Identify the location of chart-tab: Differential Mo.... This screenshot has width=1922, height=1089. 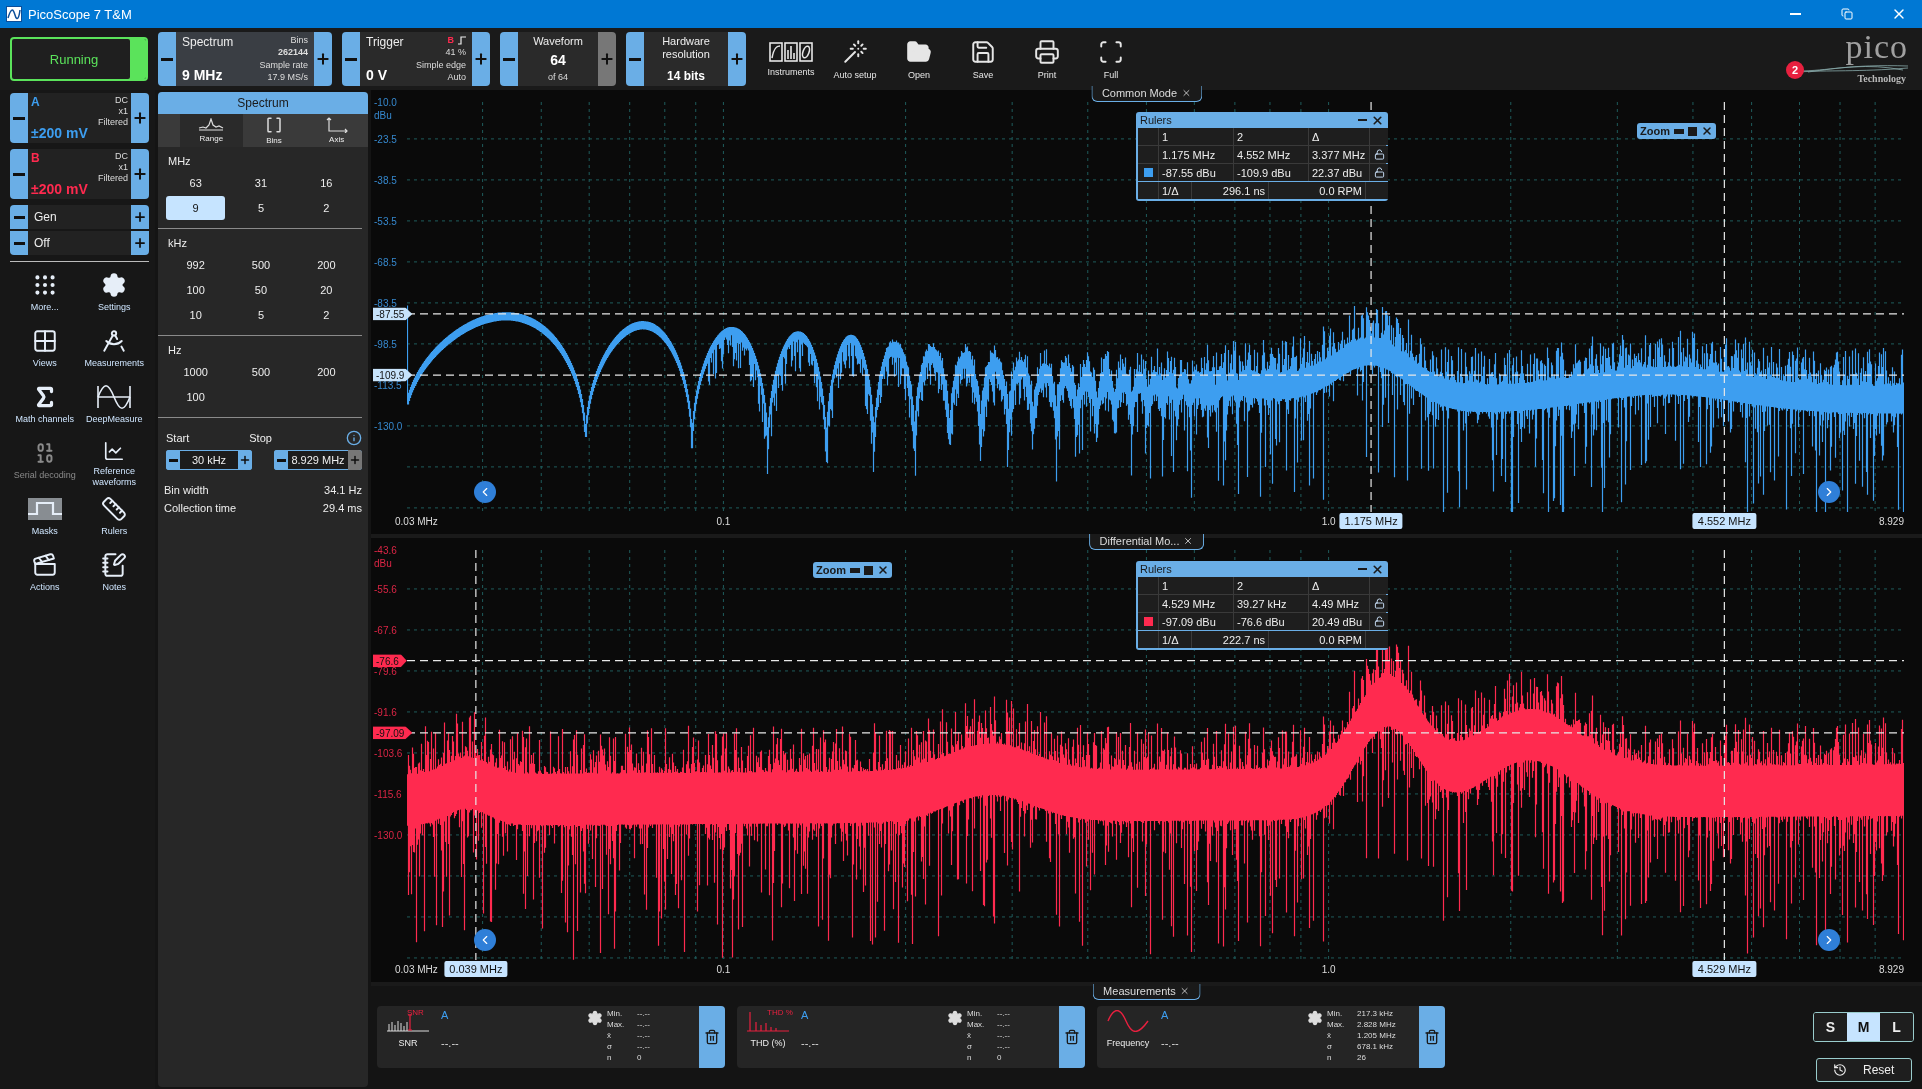
(1146, 542).